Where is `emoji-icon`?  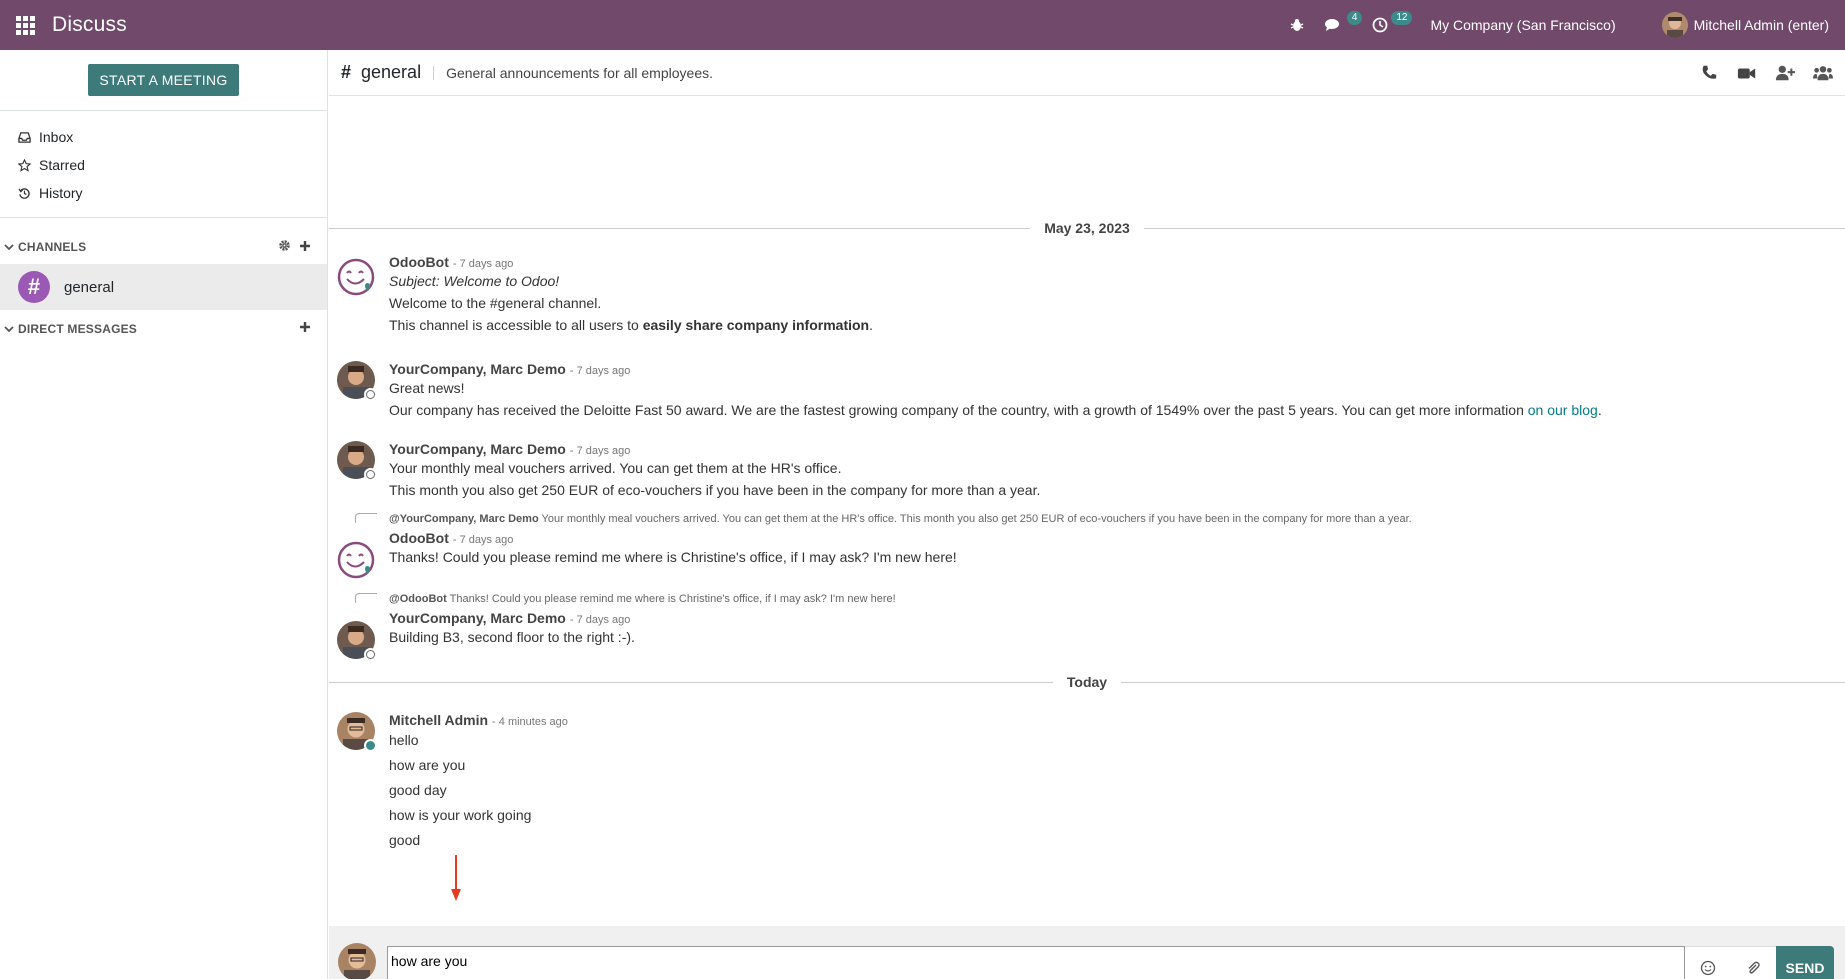
emoji-icon is located at coordinates (1708, 968).